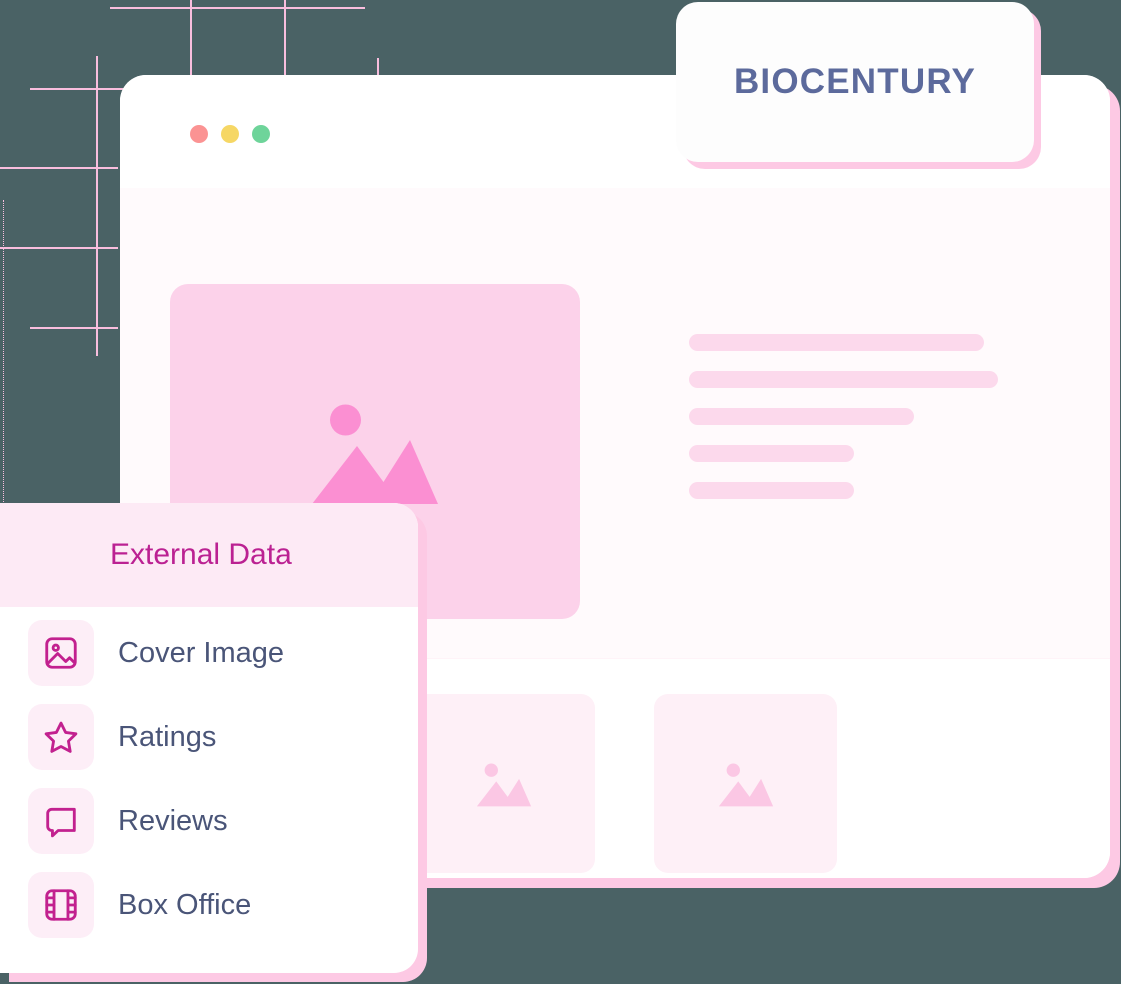 This screenshot has width=1121, height=984. What do you see at coordinates (185, 904) in the screenshot?
I see `external-data-item-label: Box Office` at bounding box center [185, 904].